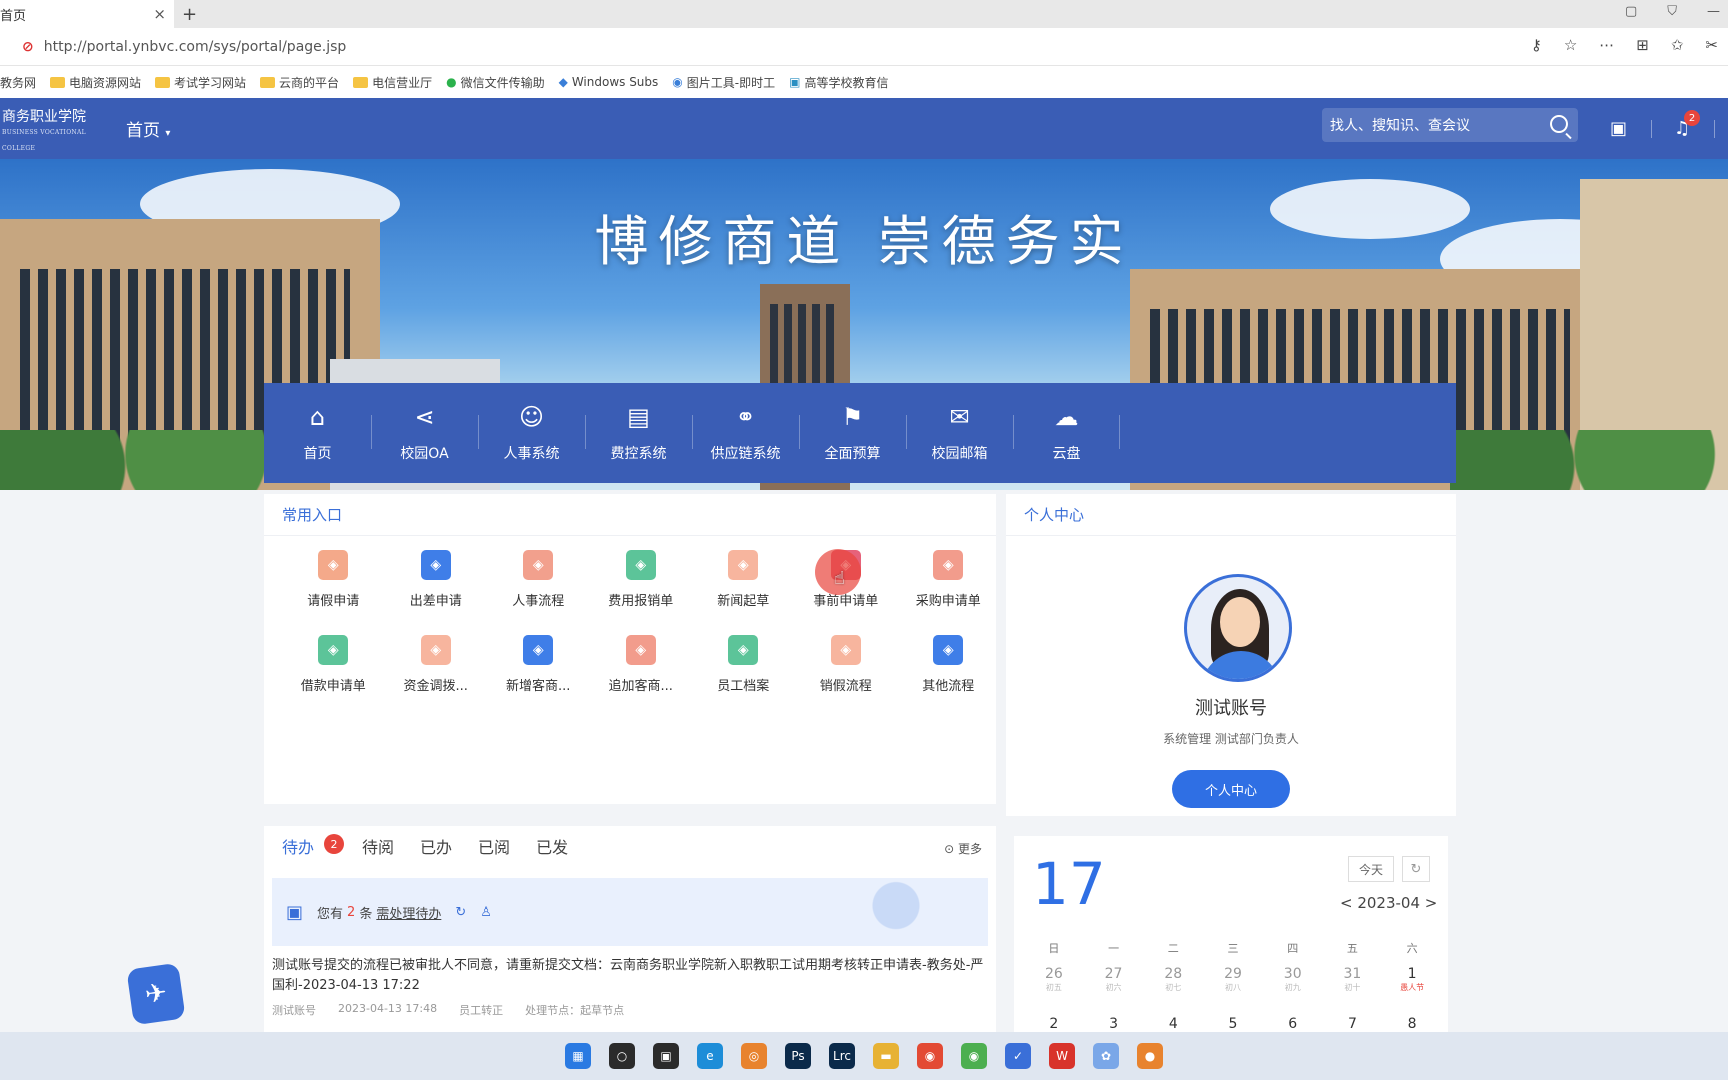 The image size is (1728, 1080). Describe the element at coordinates (1606, 45) in the screenshot. I see `more-icon: ⋯` at that location.